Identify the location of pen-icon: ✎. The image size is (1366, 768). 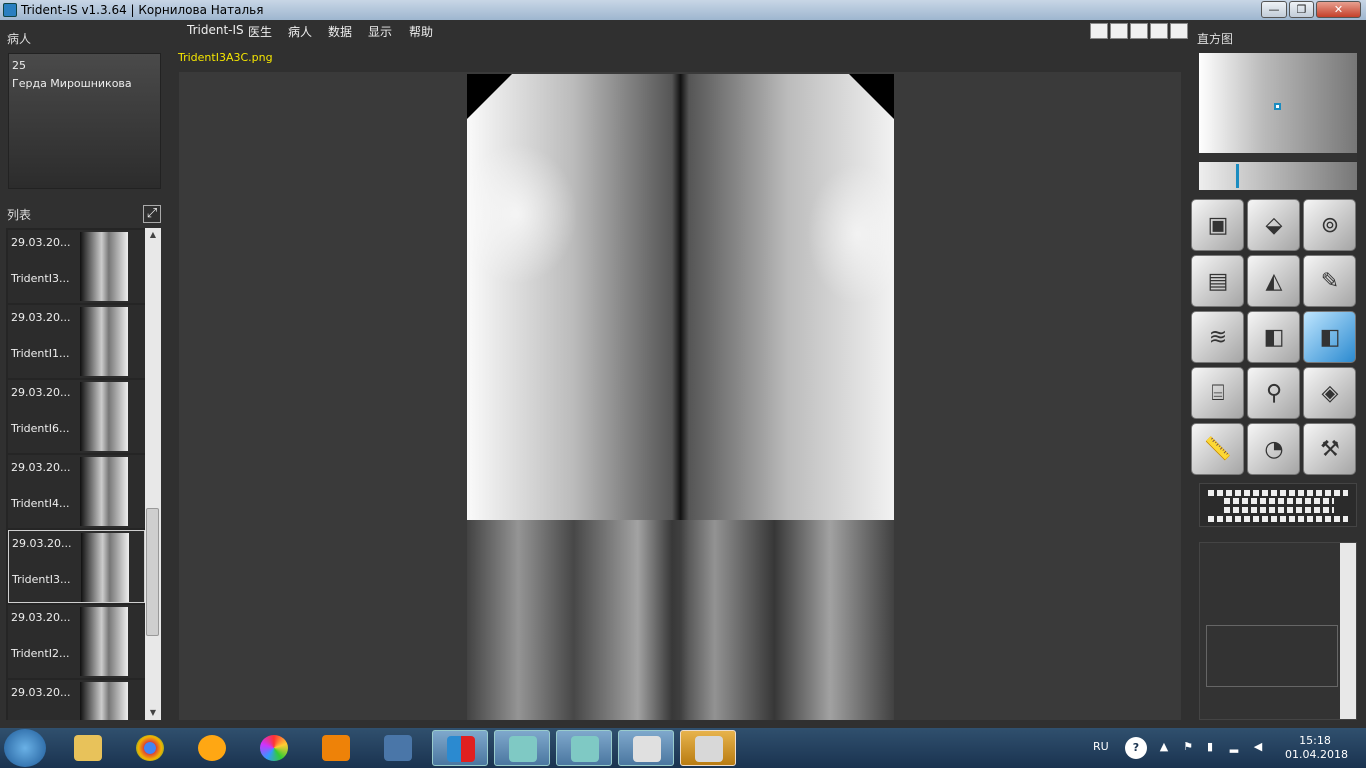
(1330, 281).